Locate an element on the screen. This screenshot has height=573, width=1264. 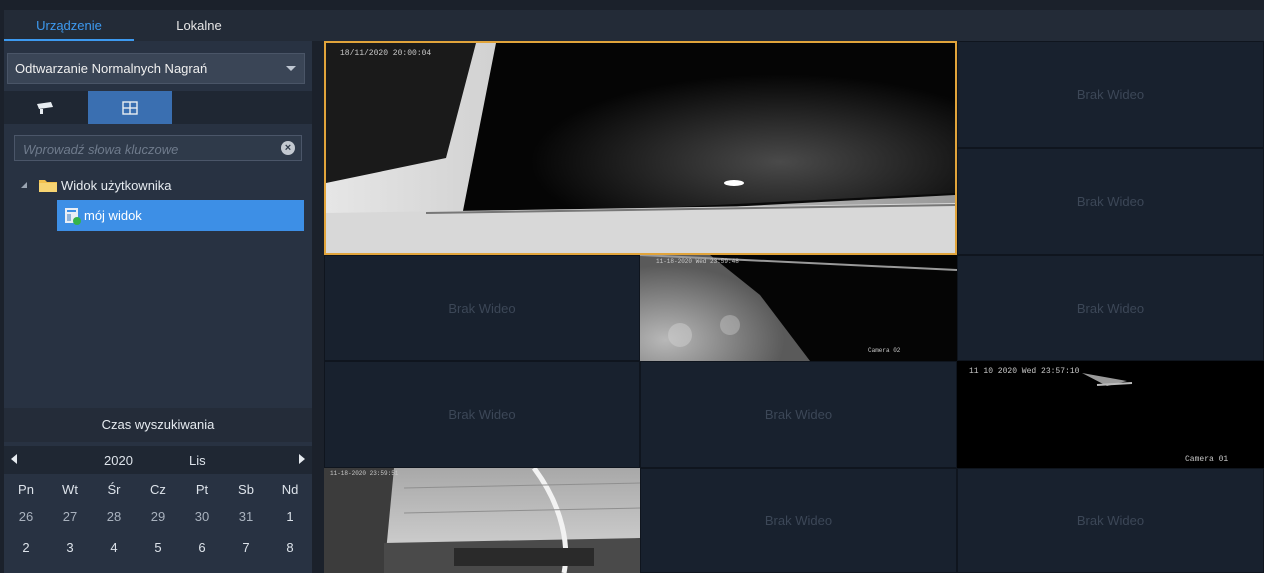
camera-osd-name: Camera 01 is located at coordinates (1207, 459).